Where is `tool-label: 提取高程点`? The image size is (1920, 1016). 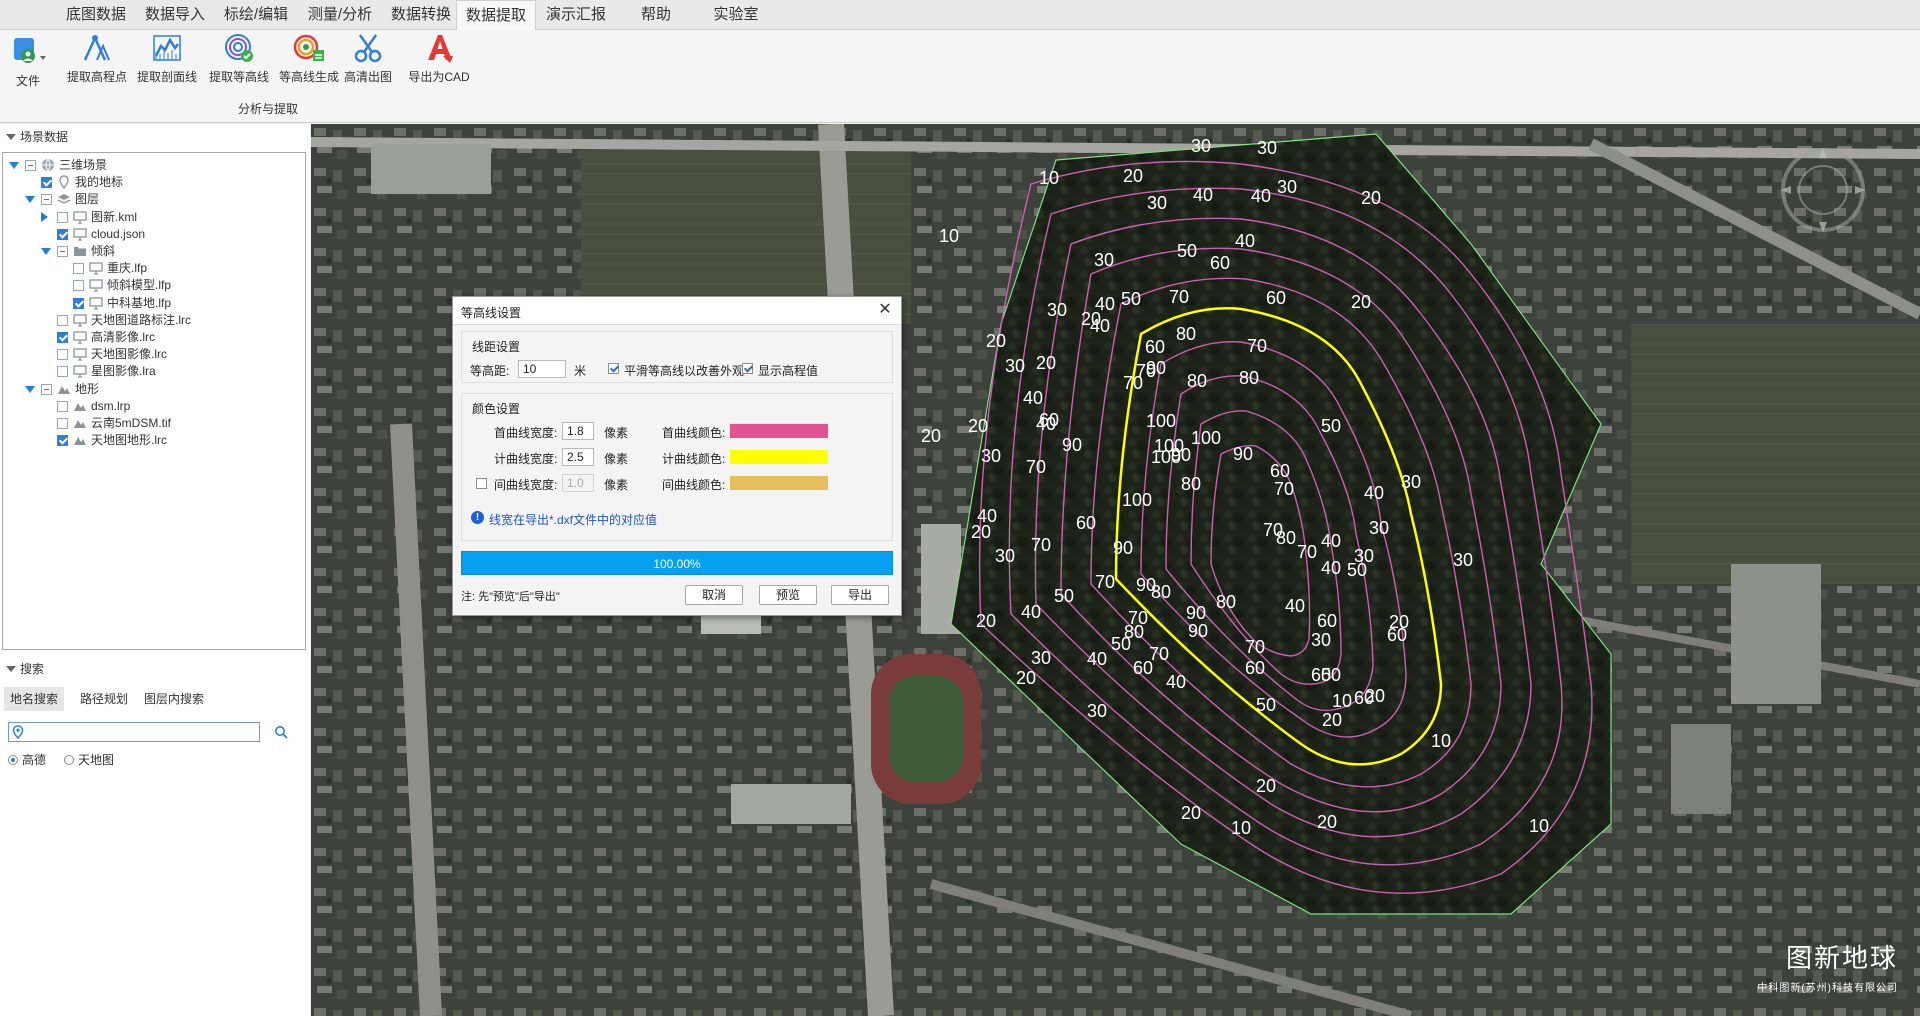
tool-label: 提取高程点 is located at coordinates (96, 77).